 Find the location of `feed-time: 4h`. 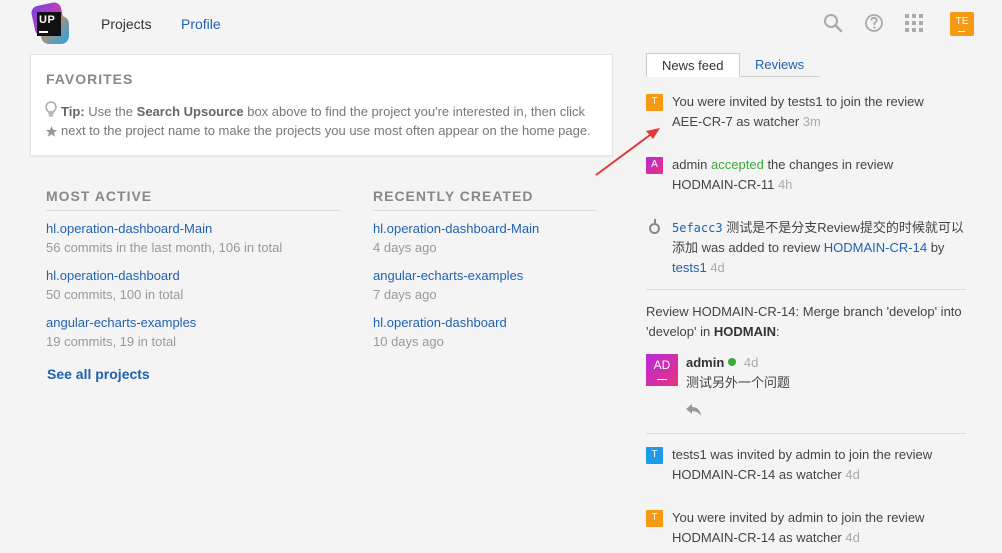

feed-time: 4h is located at coordinates (785, 184).